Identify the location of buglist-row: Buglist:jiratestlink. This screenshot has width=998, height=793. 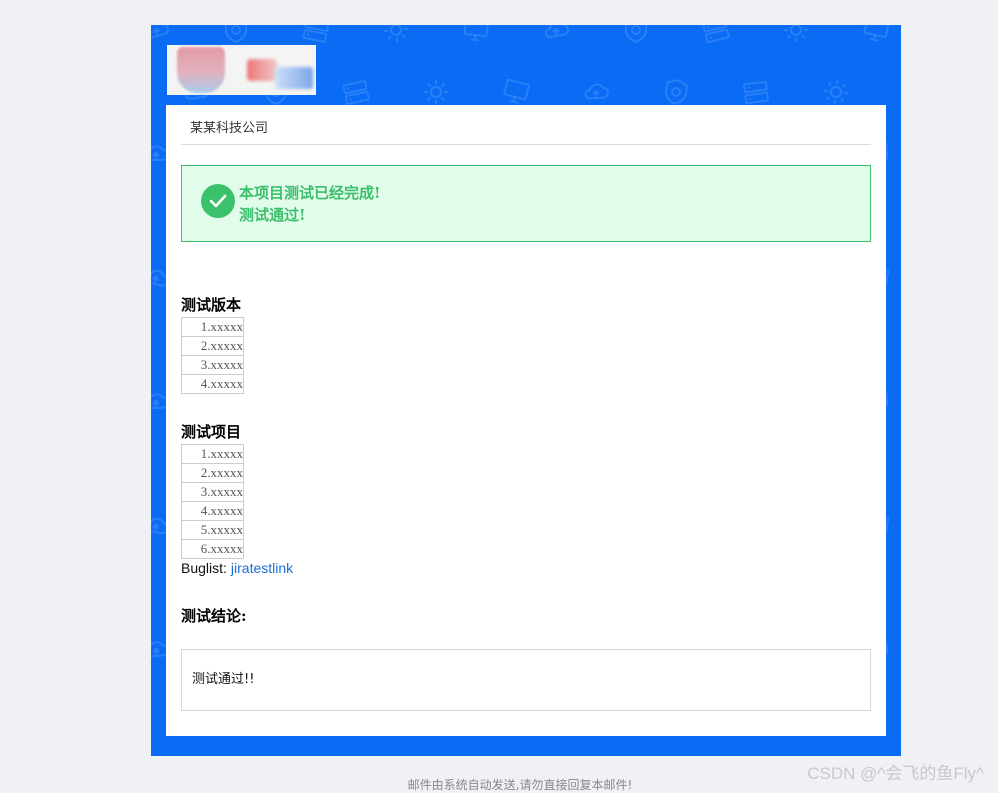
(237, 568).